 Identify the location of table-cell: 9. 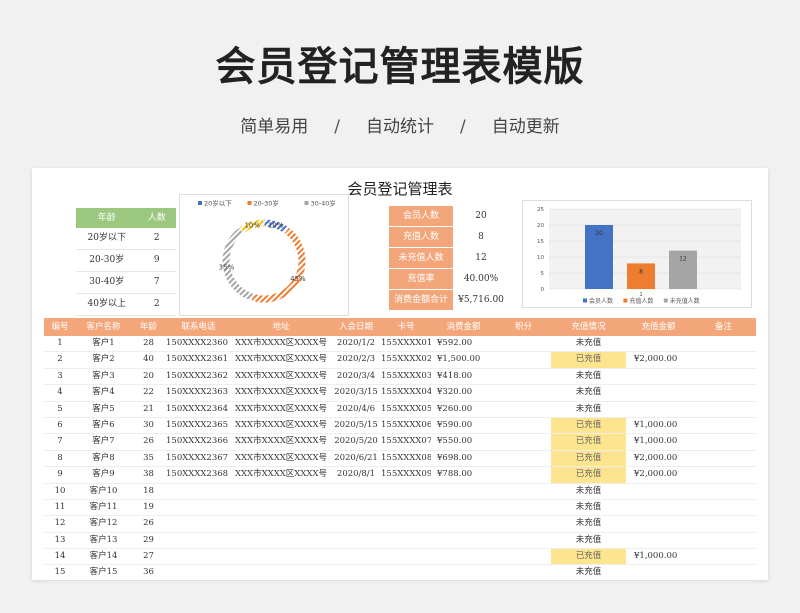
(60, 474).